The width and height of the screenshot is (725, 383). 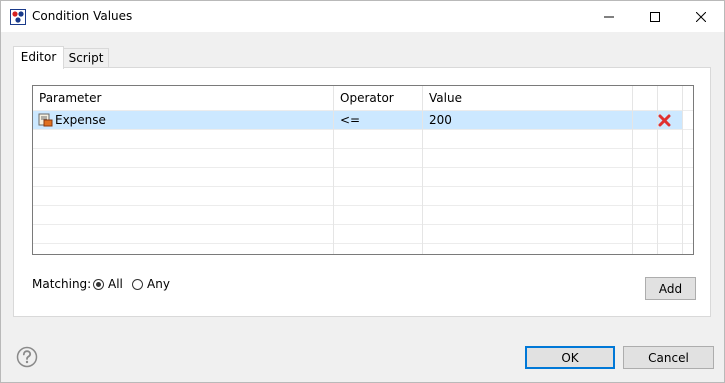 I want to click on cell-parameter: Expense, so click(x=80, y=120).